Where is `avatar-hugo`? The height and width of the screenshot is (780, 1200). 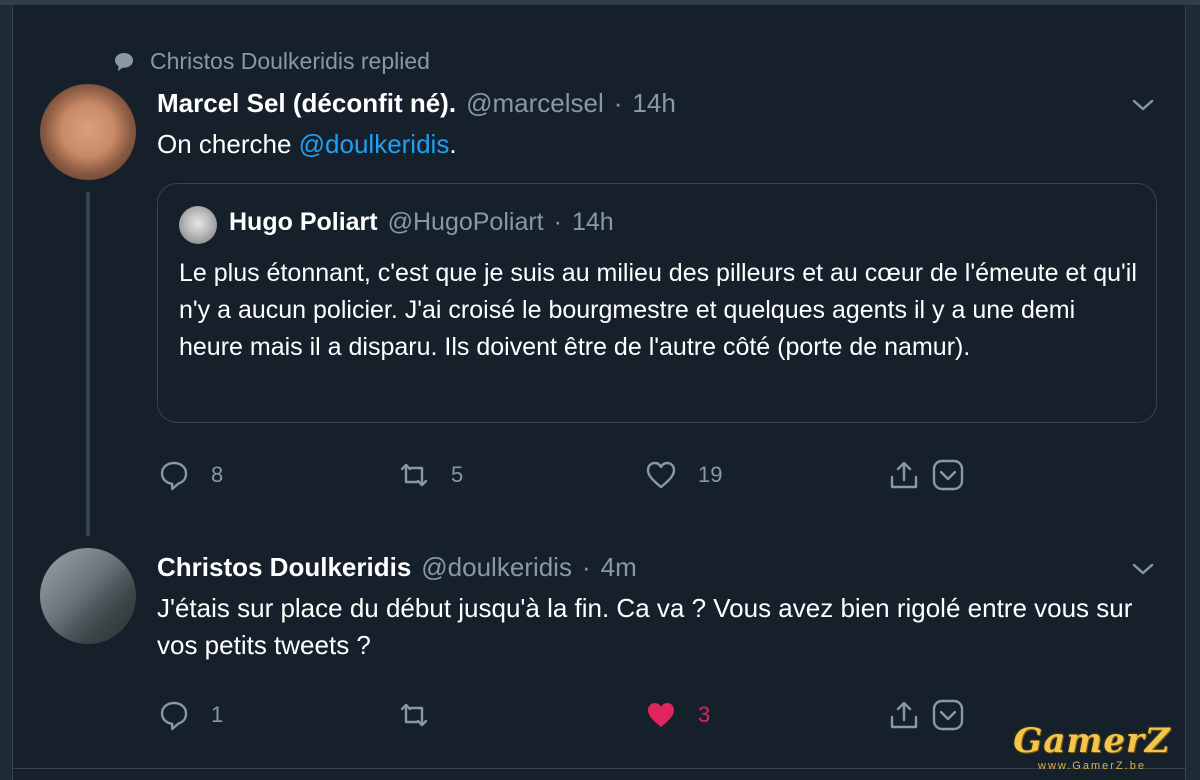
avatar-hugo is located at coordinates (198, 225).